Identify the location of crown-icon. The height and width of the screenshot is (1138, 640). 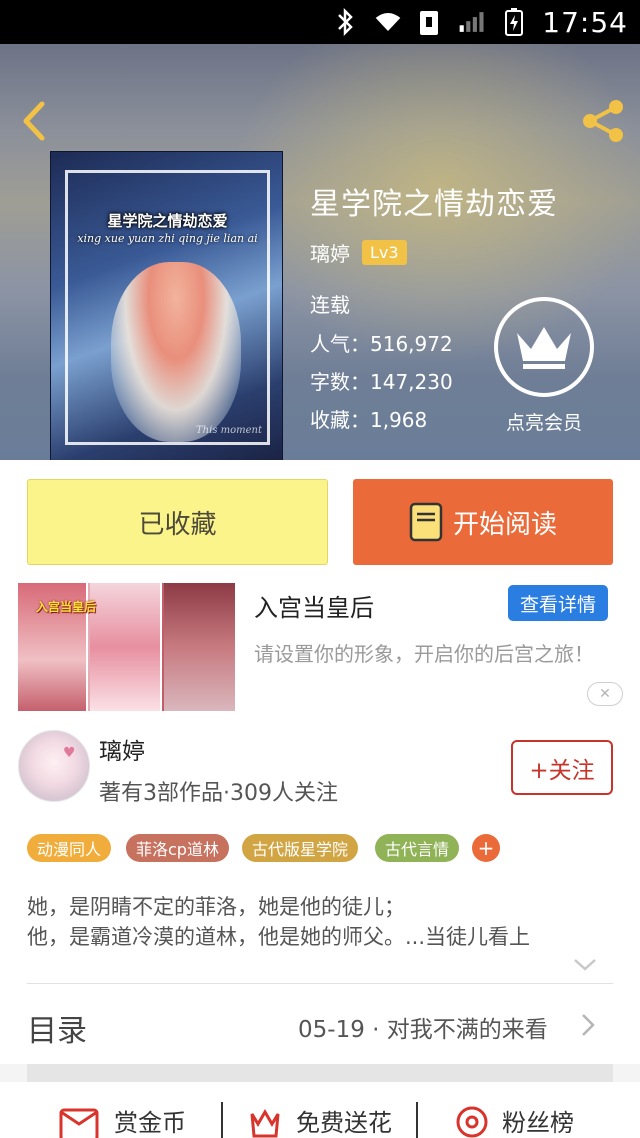
(544, 348).